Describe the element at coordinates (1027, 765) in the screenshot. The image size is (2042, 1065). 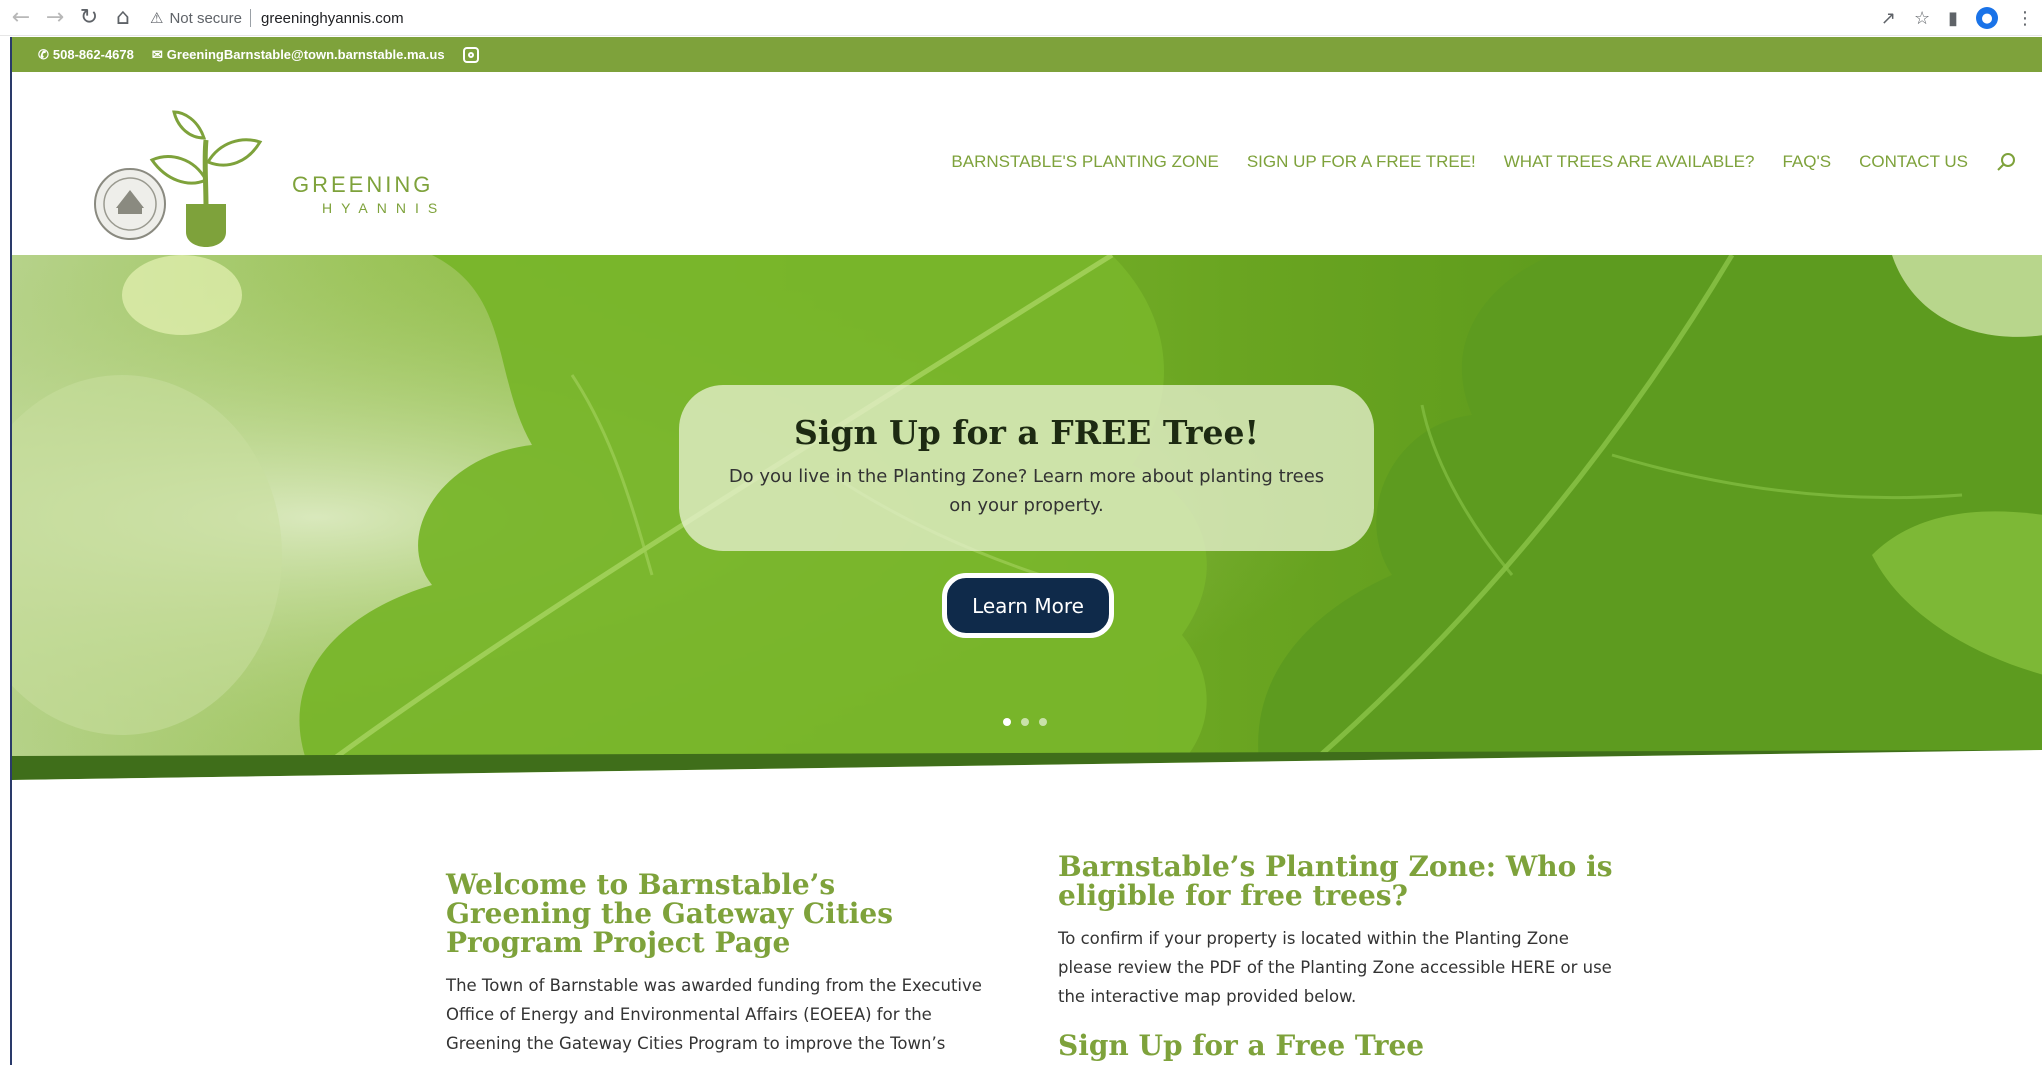
I see `hero-divider` at that location.